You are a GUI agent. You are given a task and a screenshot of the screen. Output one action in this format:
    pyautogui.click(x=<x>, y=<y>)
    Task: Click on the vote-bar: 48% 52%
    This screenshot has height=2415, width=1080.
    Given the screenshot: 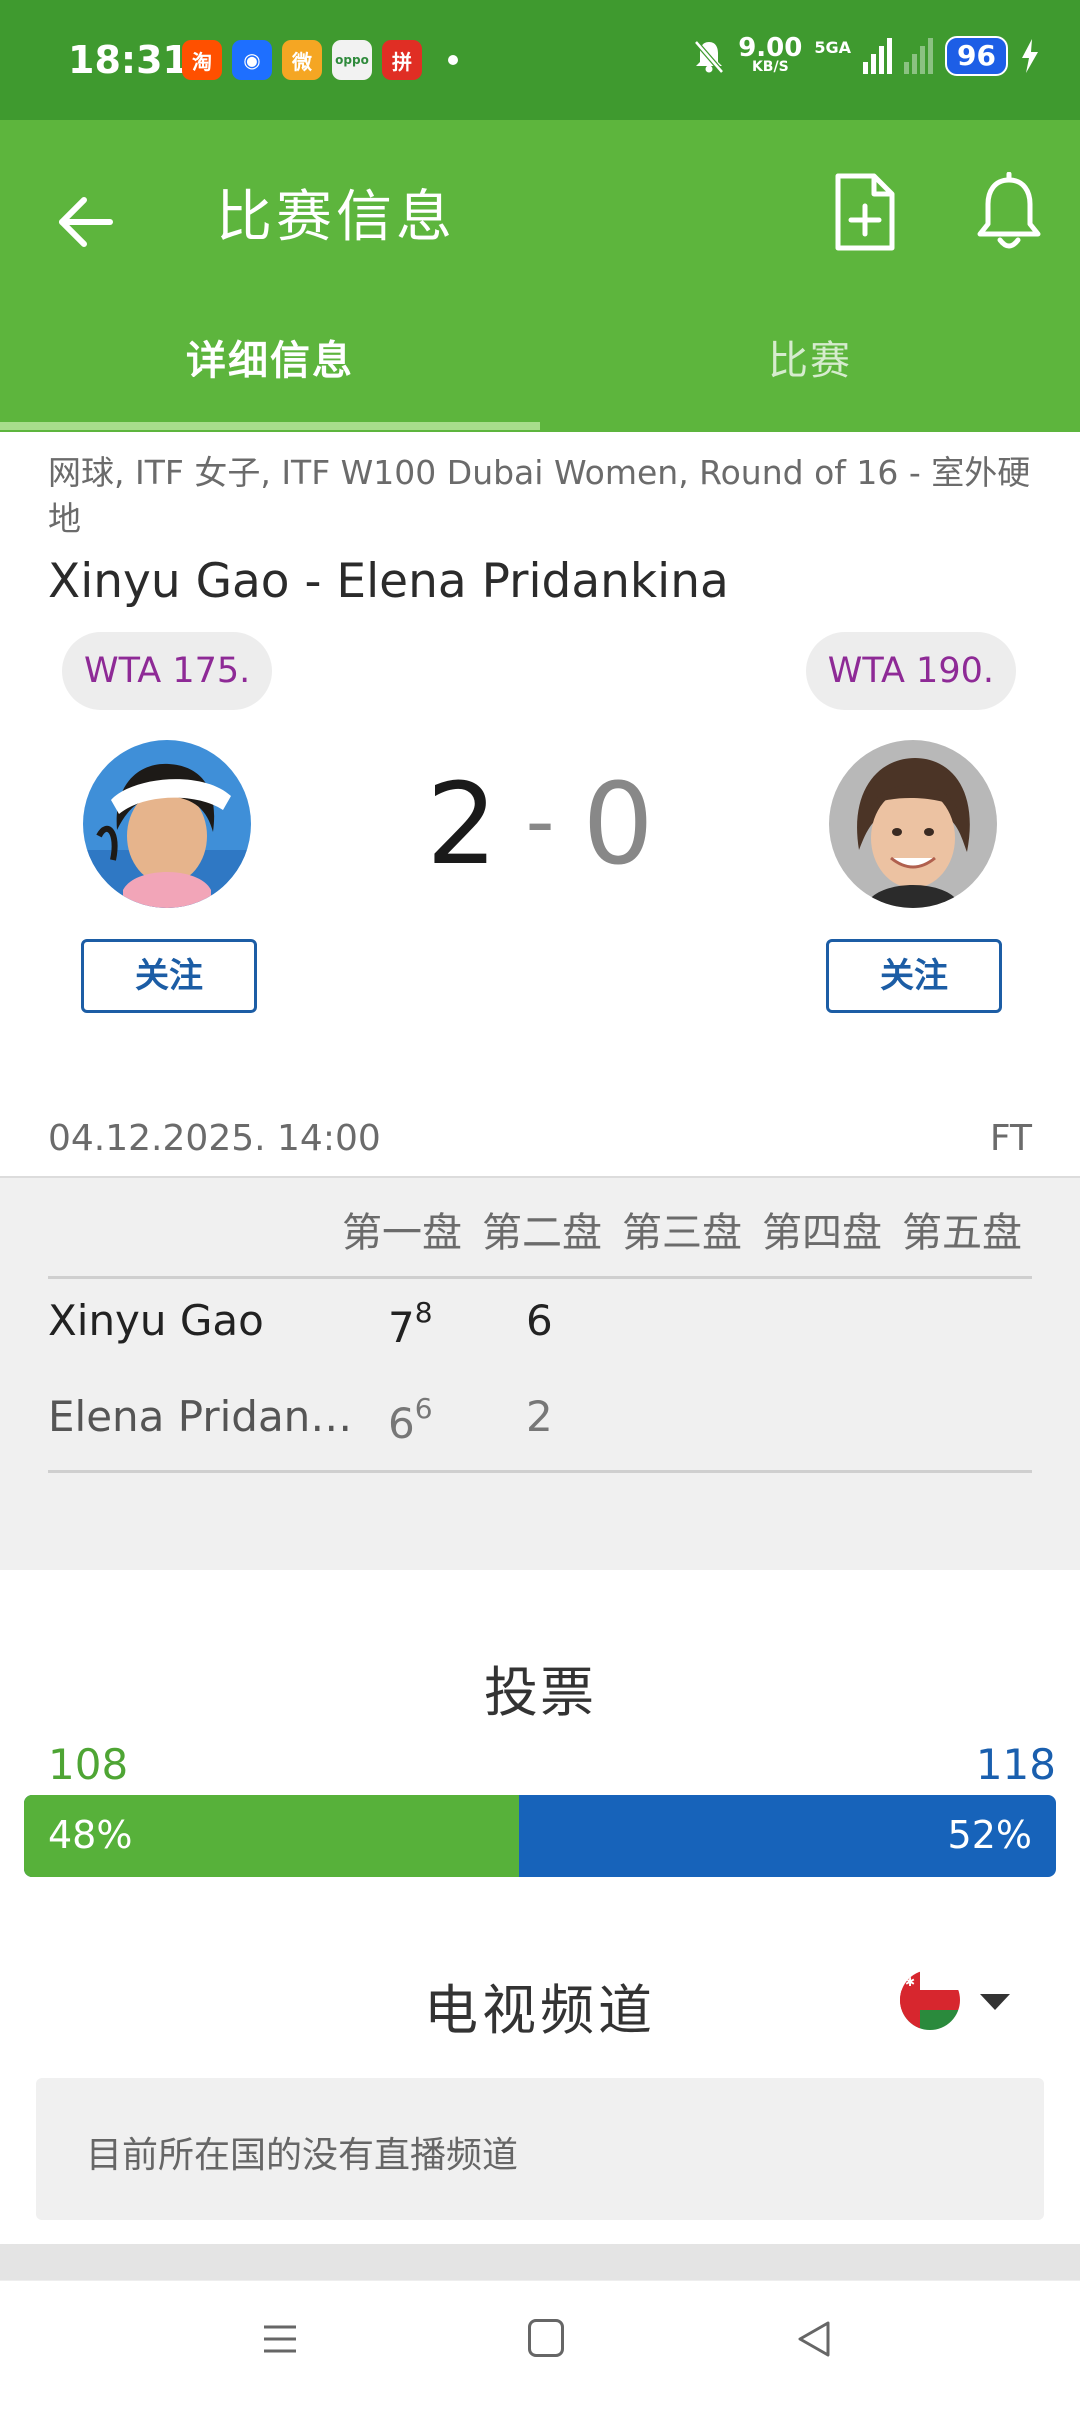 What is the action you would take?
    pyautogui.click(x=540, y=1836)
    